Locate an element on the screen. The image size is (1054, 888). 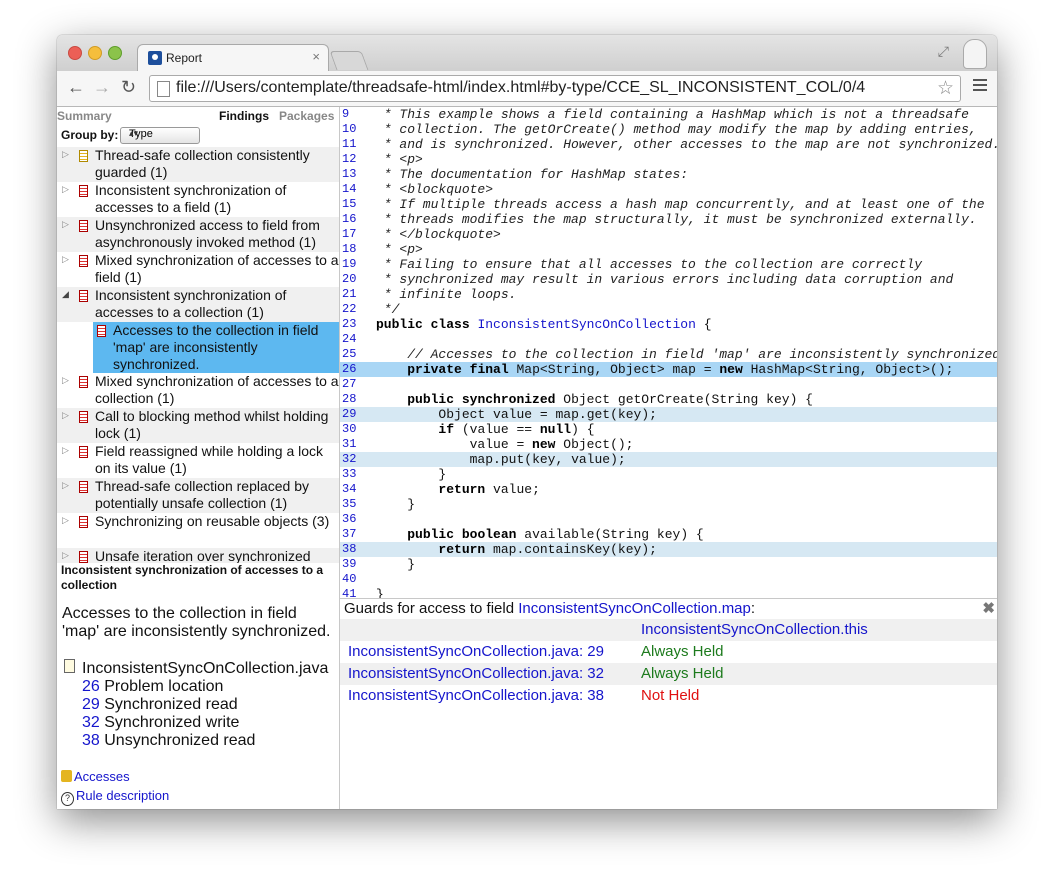
lock-column-header: InconsistentSyncOnCollection.this is located at coordinates (754, 629).